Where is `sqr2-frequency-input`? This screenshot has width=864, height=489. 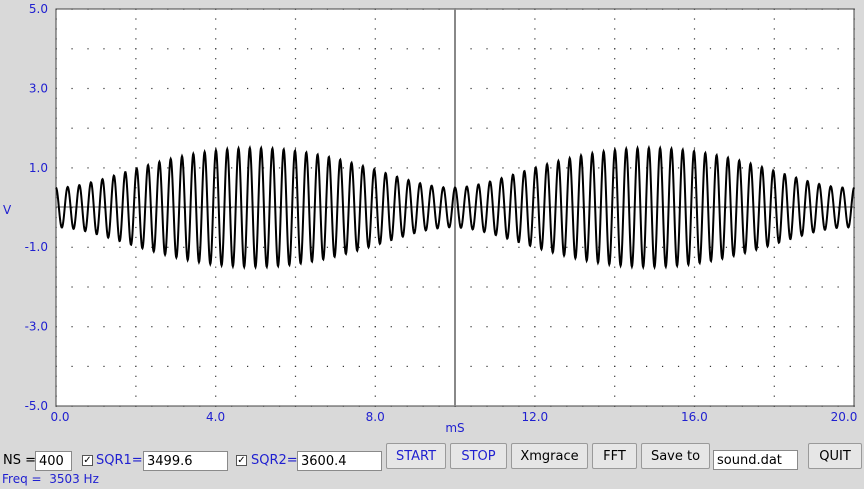 sqr2-frequency-input is located at coordinates (339, 461).